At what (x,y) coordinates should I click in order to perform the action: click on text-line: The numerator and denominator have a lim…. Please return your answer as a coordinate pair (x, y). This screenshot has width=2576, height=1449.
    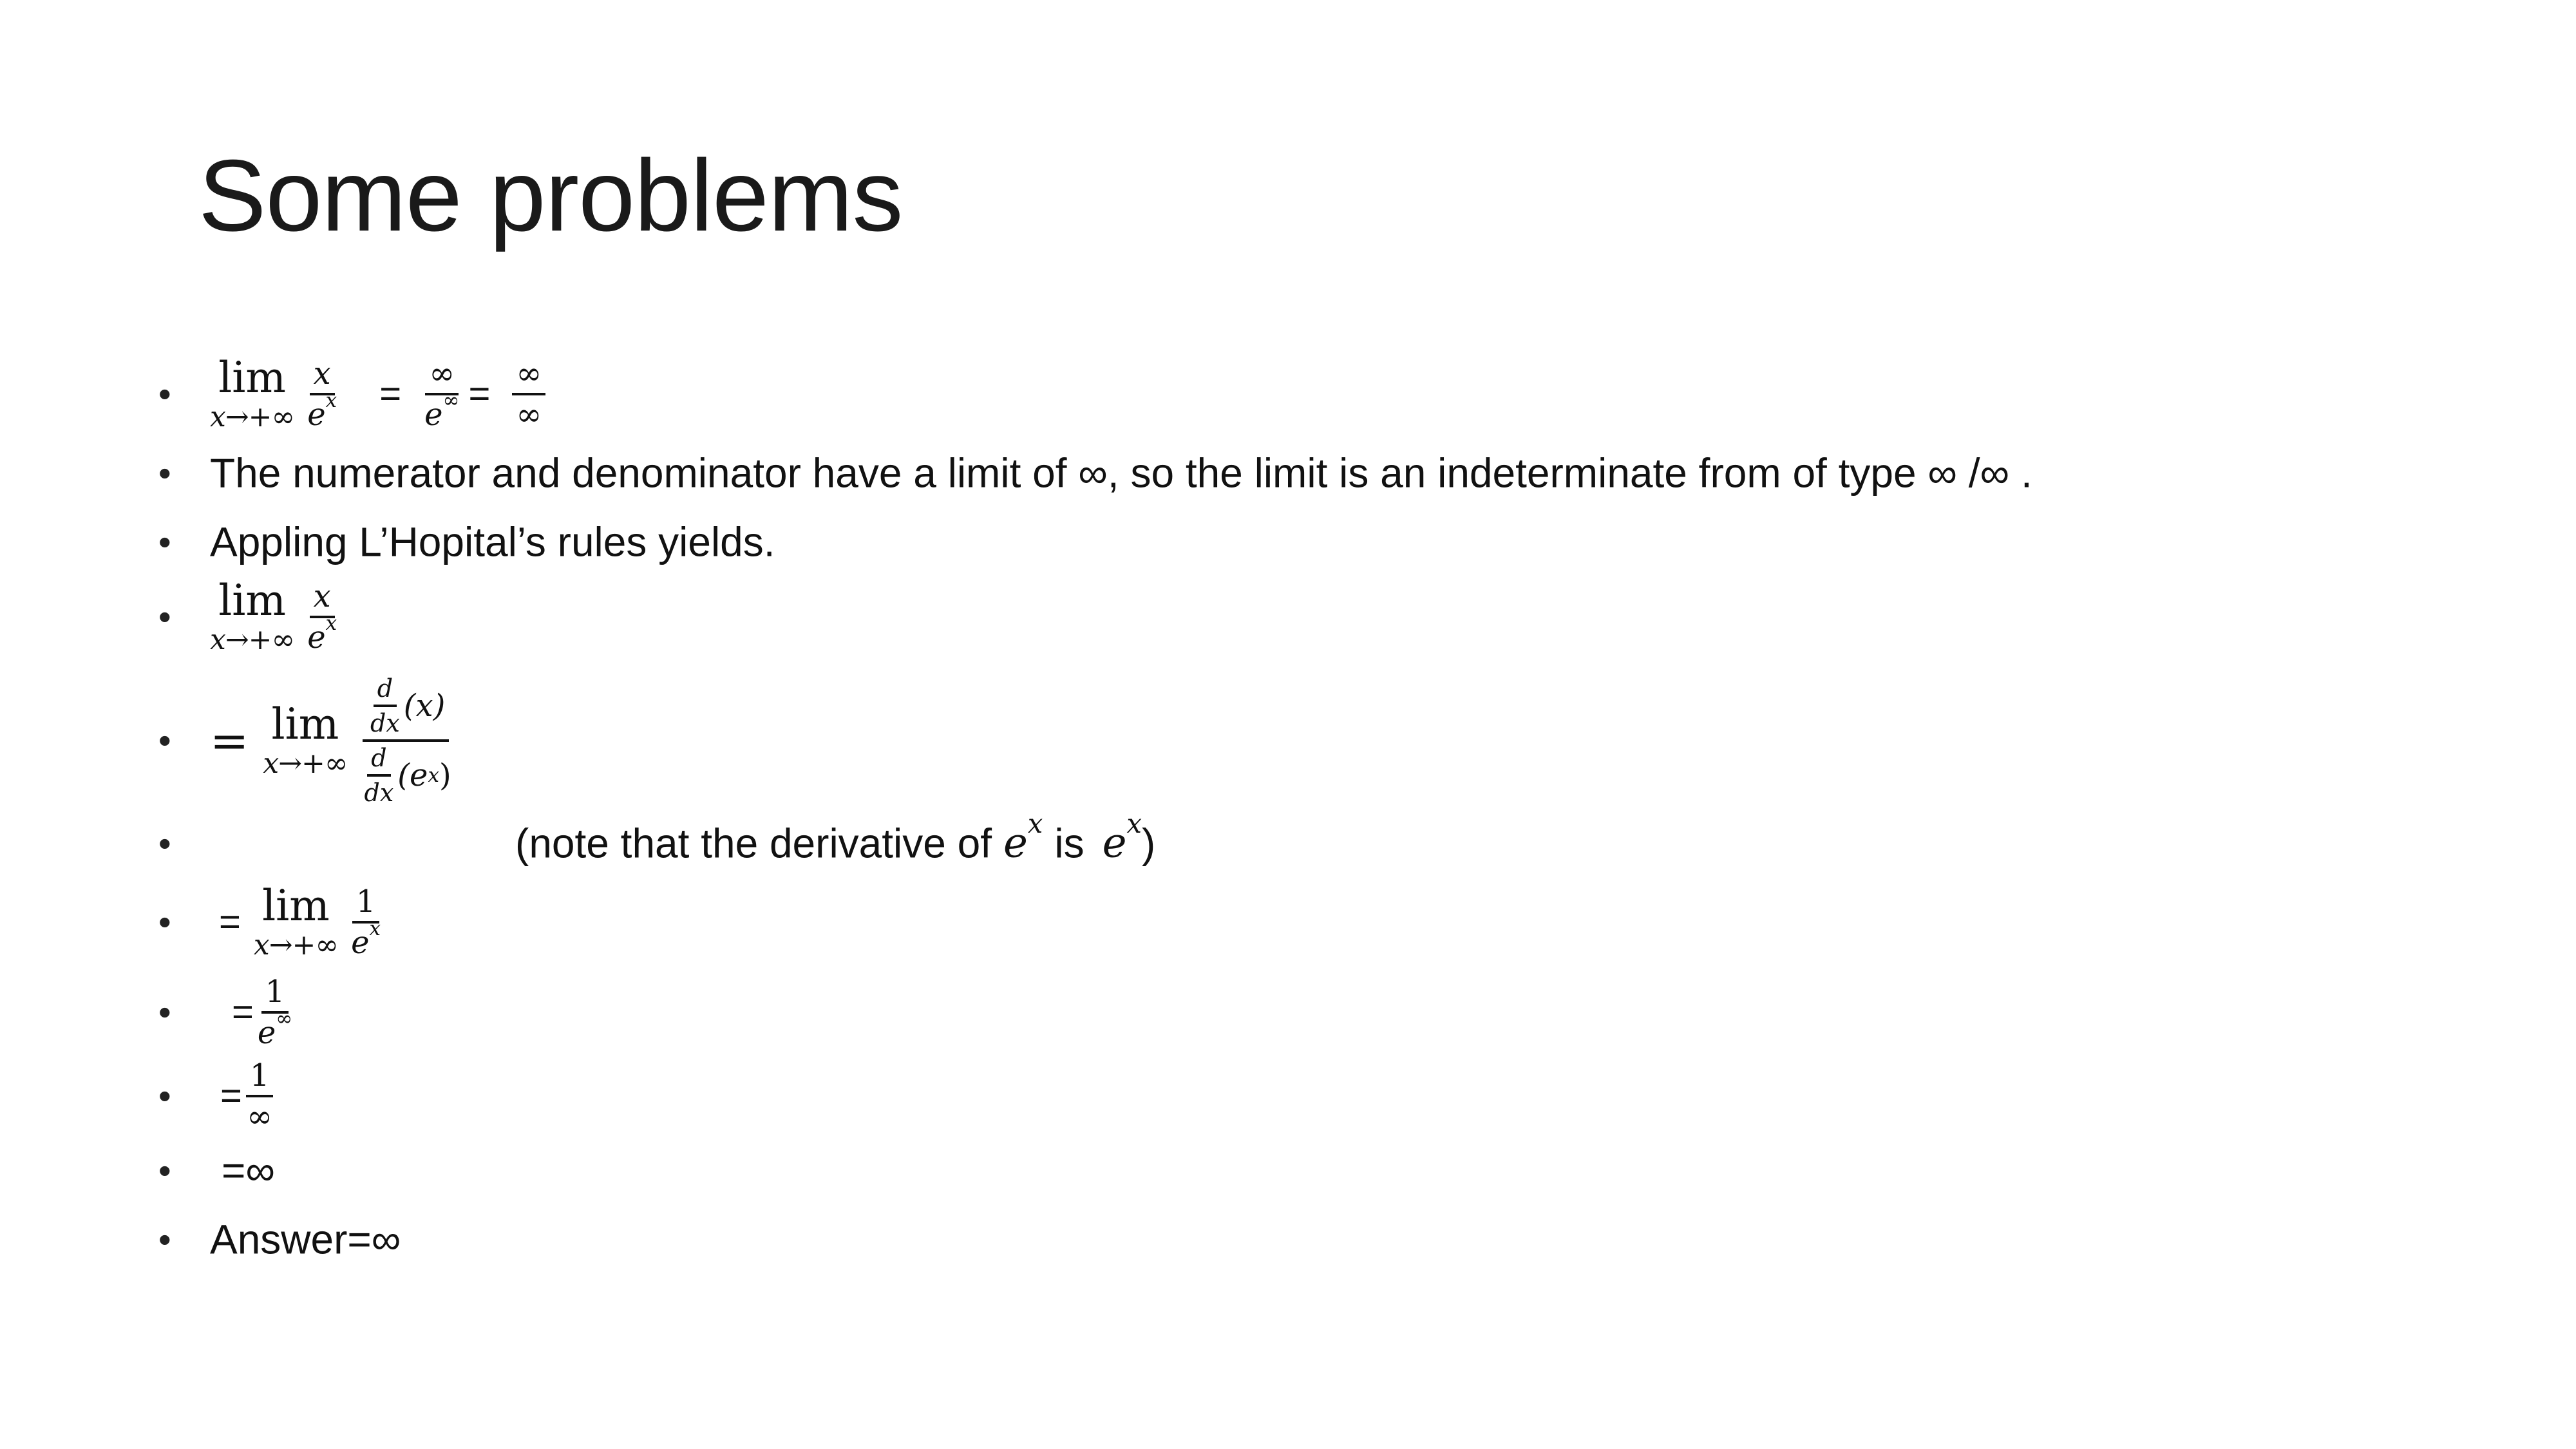
    Looking at the image, I should click on (1121, 474).